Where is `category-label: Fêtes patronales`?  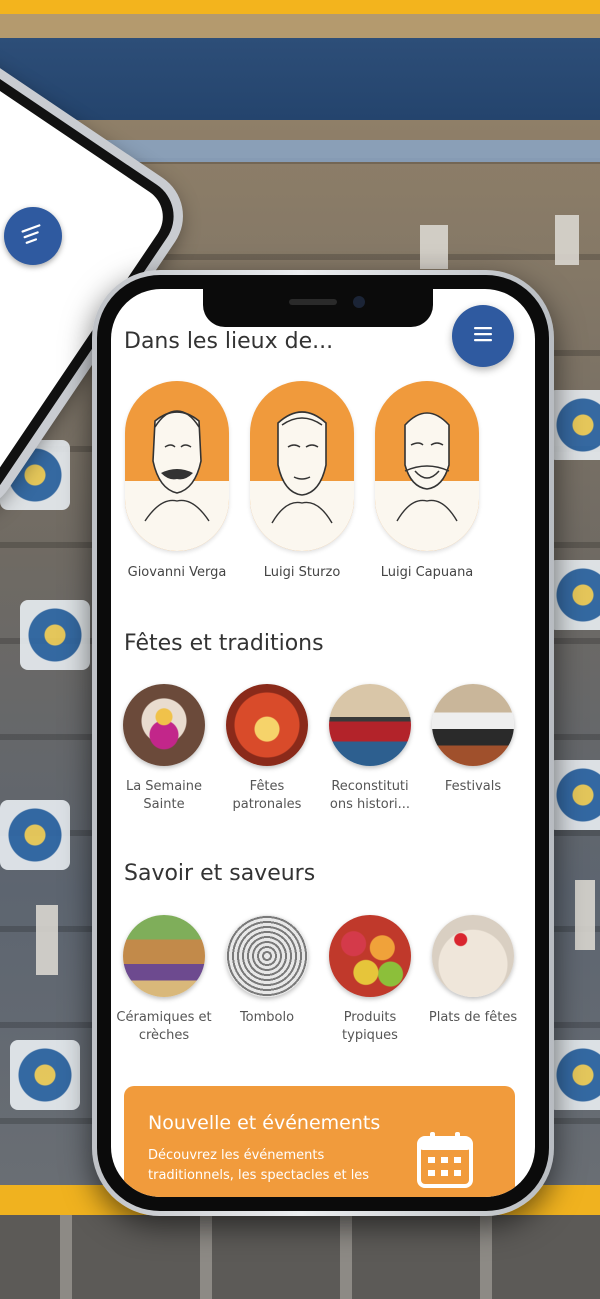 category-label: Fêtes patronales is located at coordinates (267, 795).